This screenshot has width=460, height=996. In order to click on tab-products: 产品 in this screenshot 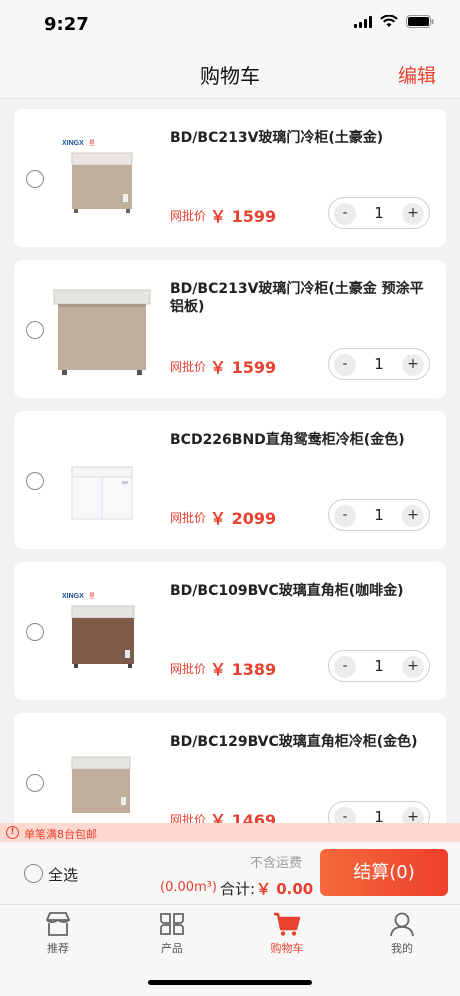, I will do `click(172, 937)`.